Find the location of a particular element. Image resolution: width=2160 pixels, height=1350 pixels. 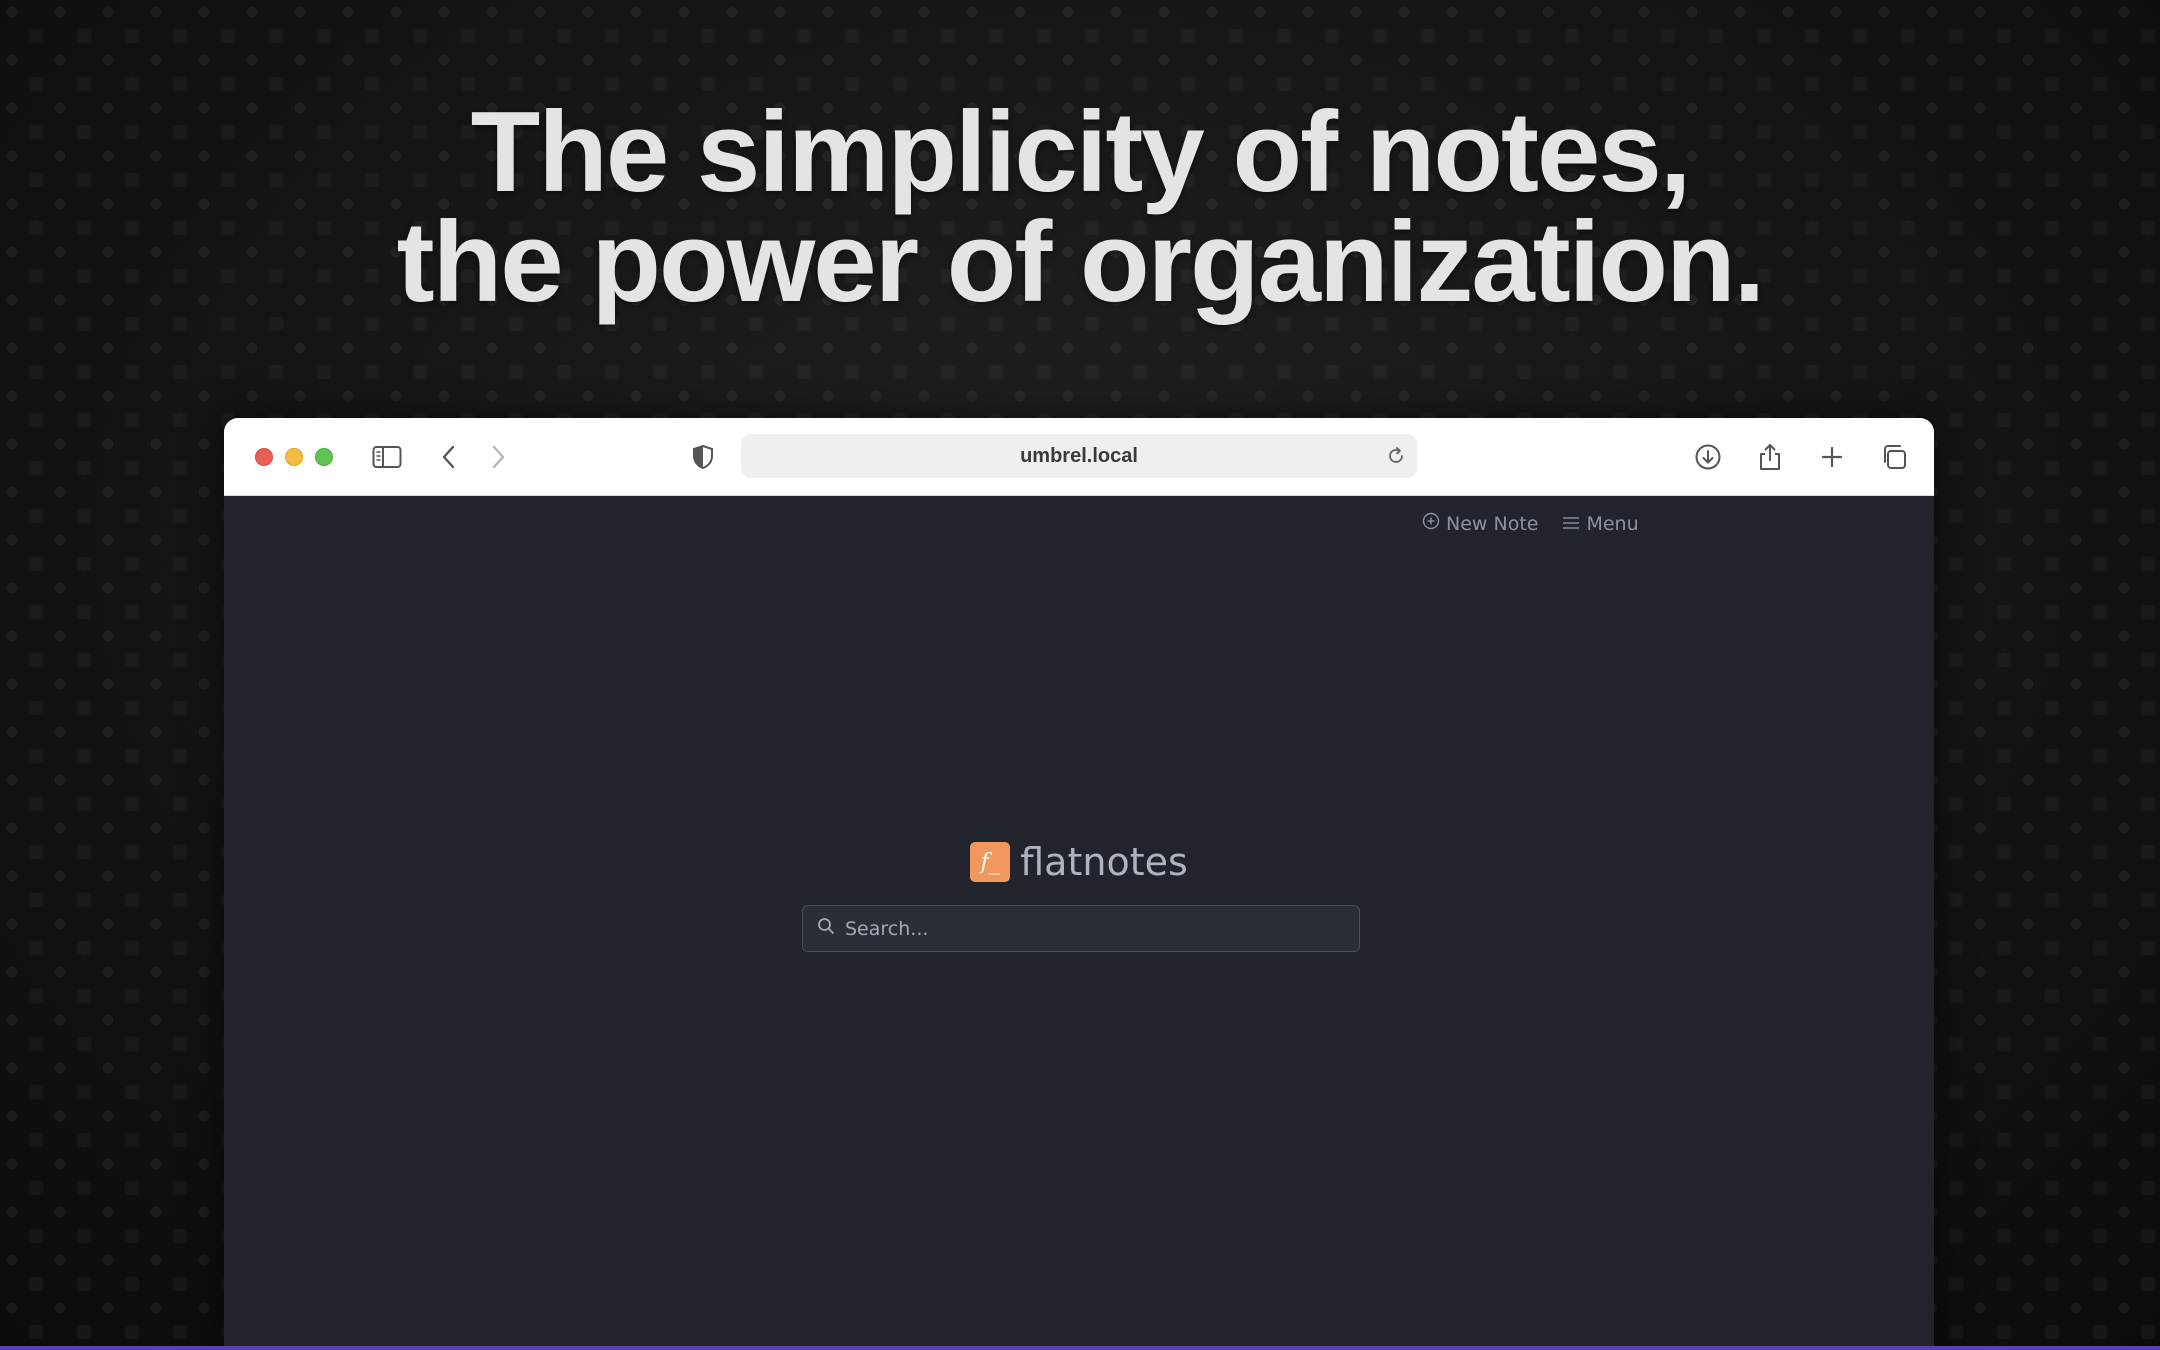

browser-toolbar: umbrel.local is located at coordinates (1079, 457).